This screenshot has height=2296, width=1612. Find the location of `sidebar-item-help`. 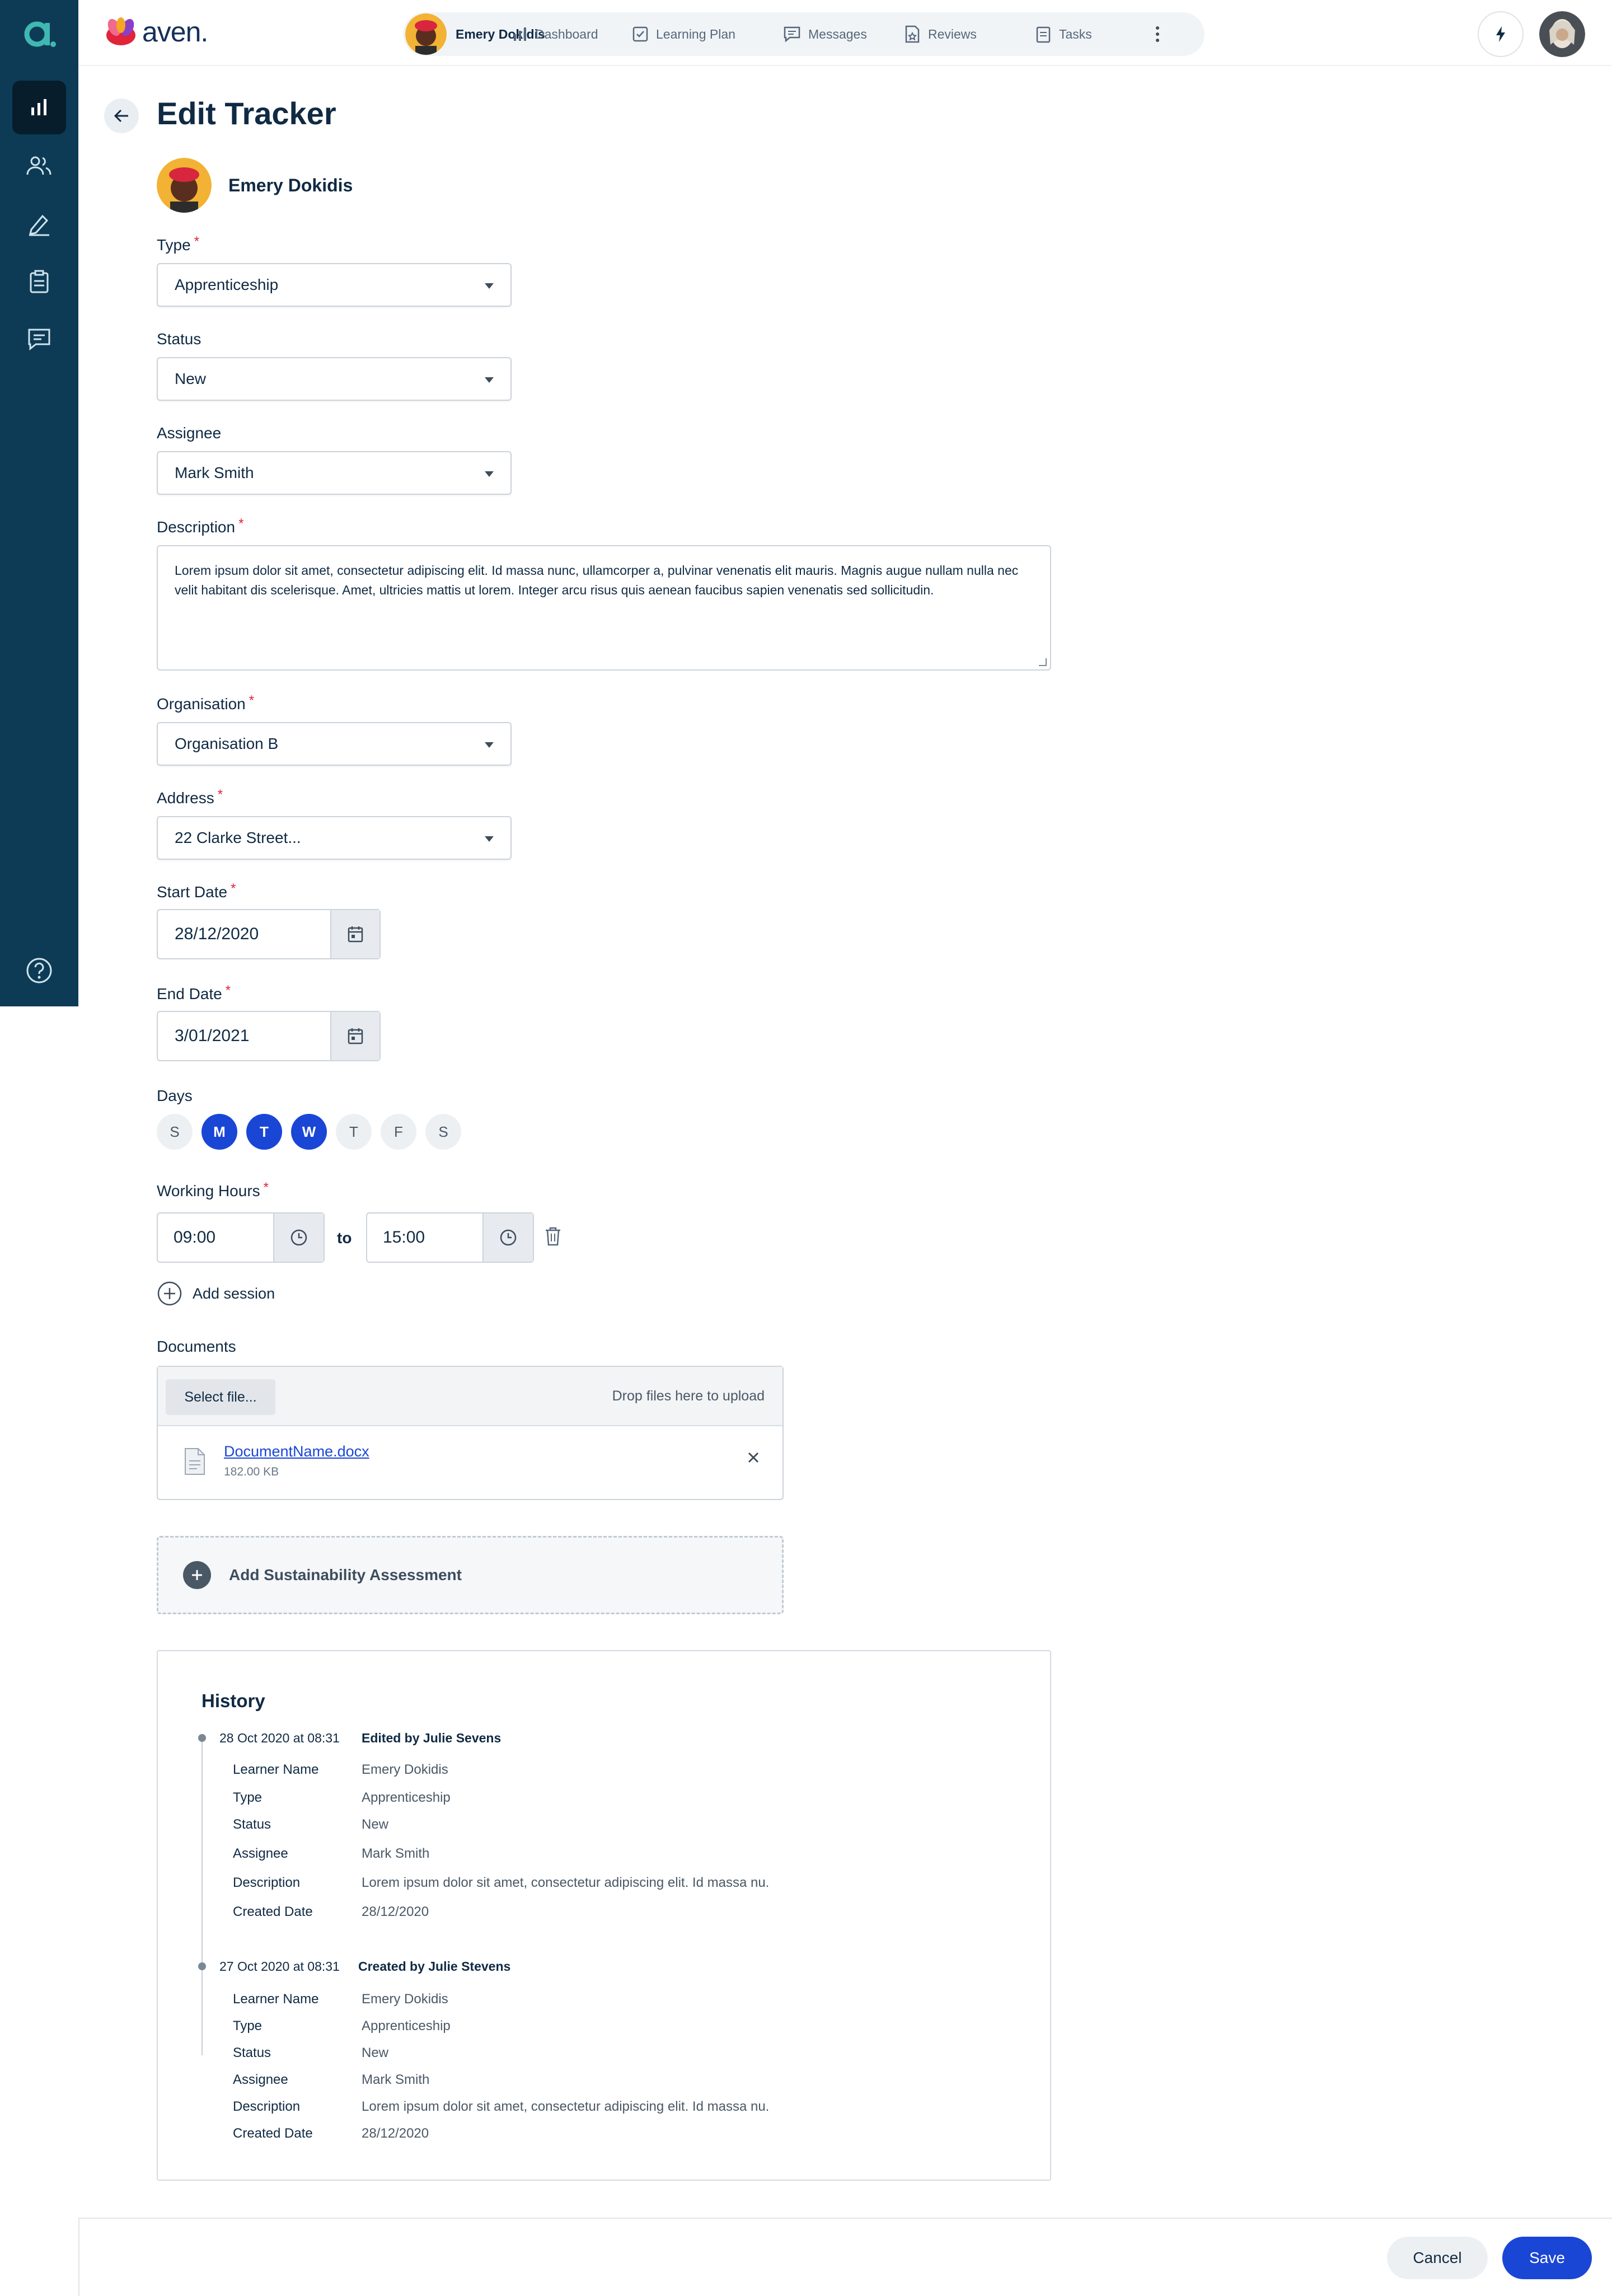

sidebar-item-help is located at coordinates (39, 970).